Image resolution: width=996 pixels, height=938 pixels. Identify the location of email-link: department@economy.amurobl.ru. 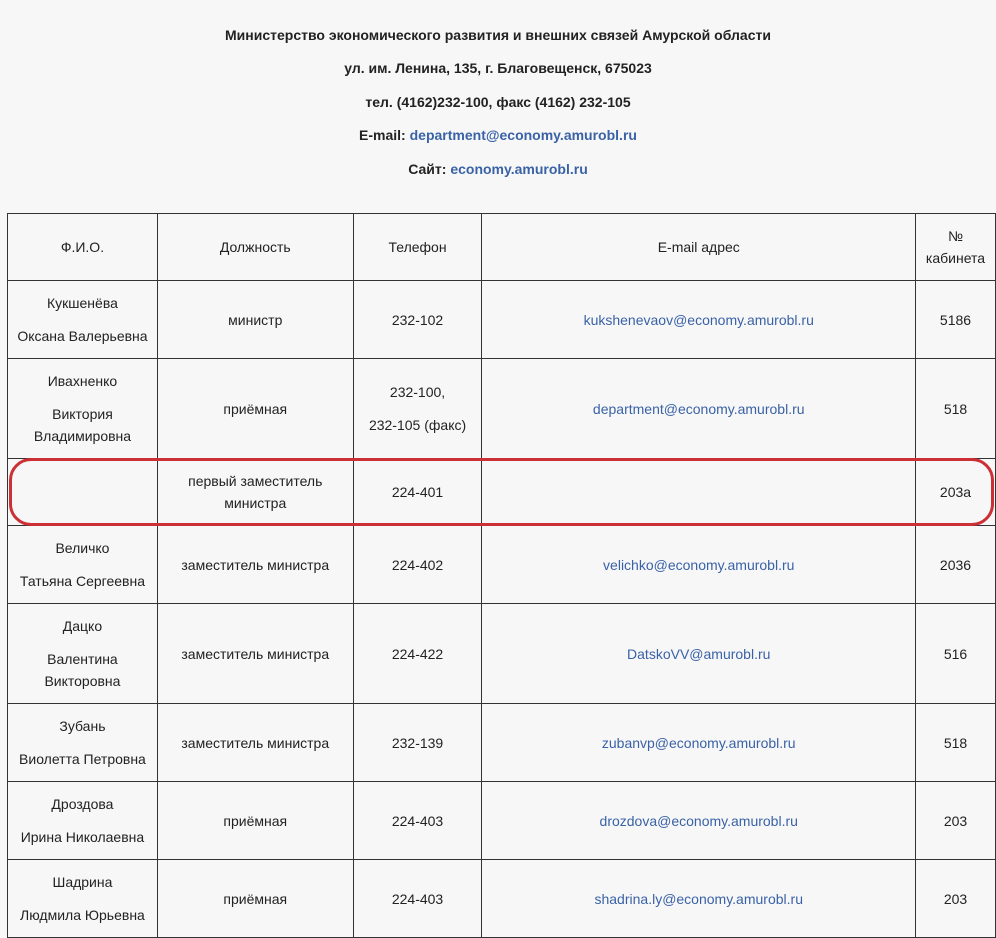
(699, 409).